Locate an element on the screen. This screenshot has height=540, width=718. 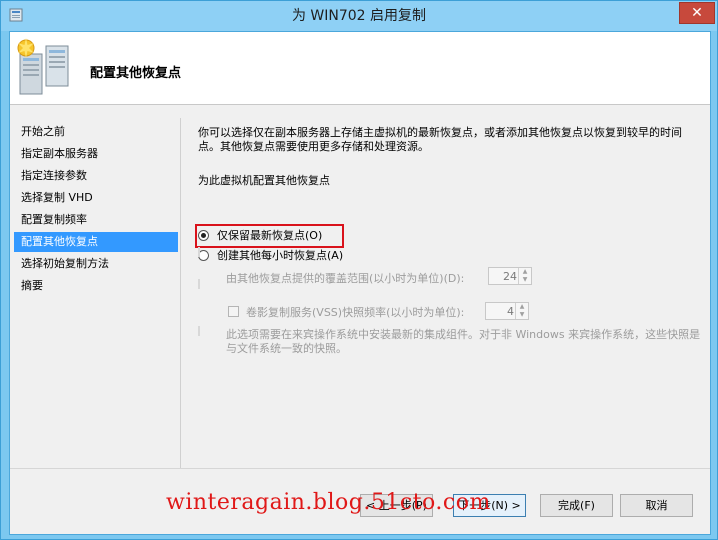
coverage-hours-spin-buttons: ▲ ▼ is located at coordinates (524, 276).